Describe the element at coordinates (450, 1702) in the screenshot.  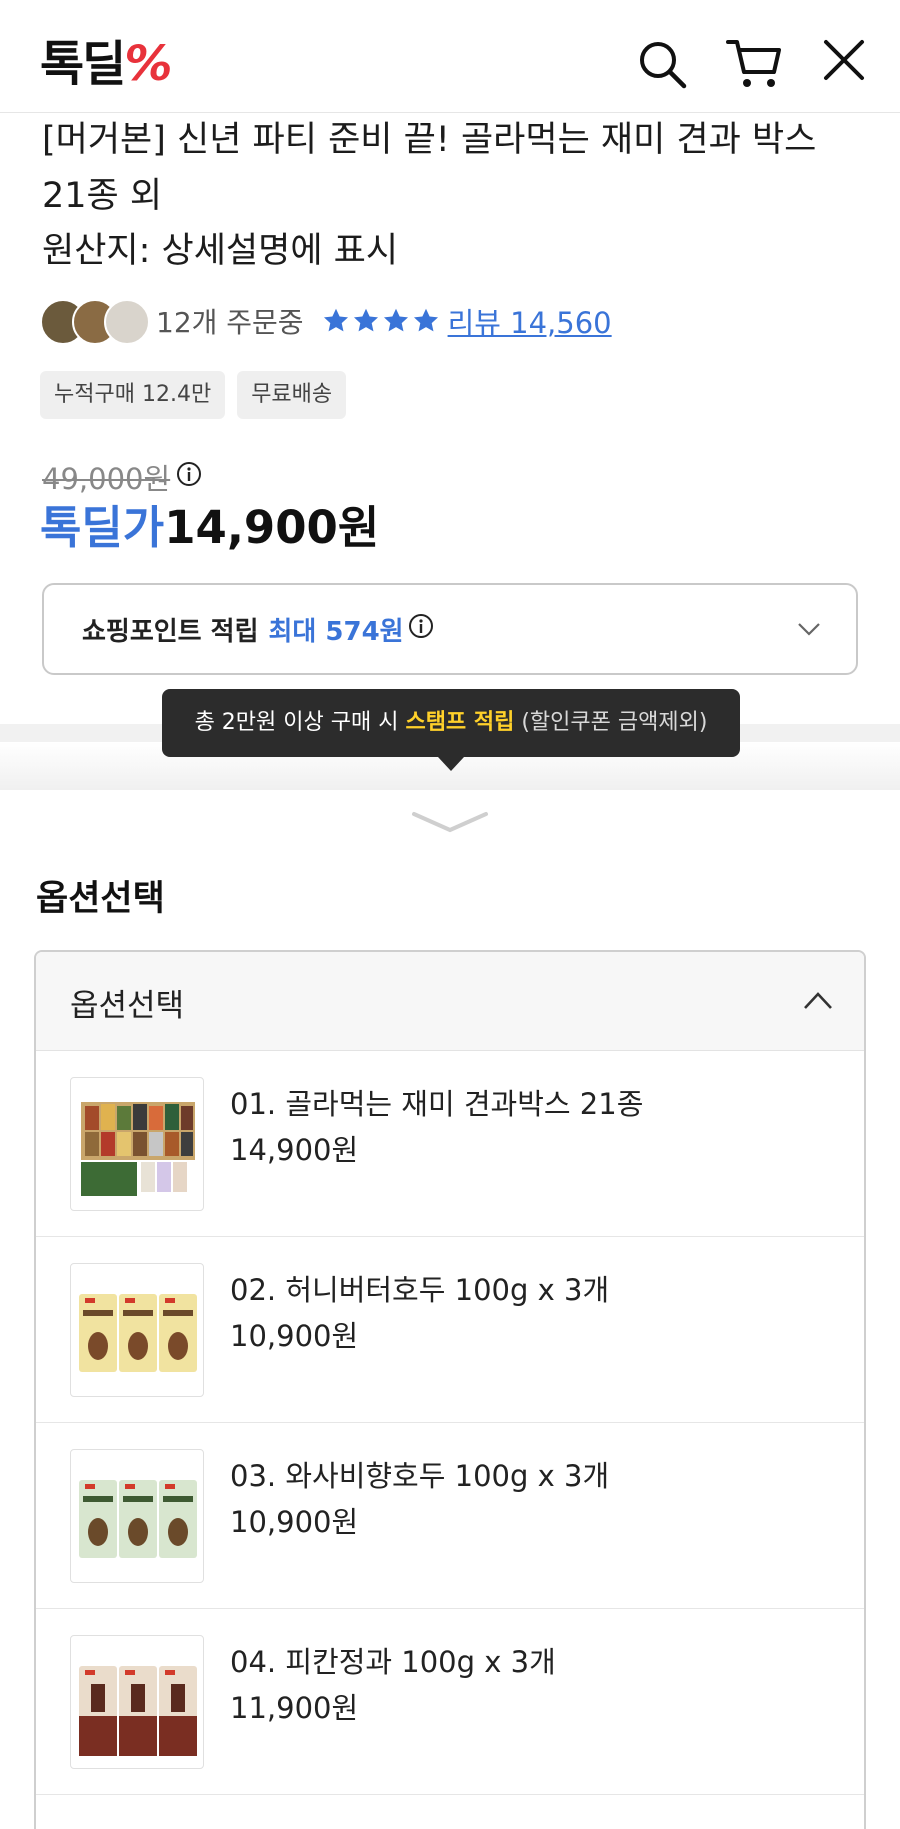
I see `option-item: 04. 피칸정과 100g x 3개 11,900원` at that location.